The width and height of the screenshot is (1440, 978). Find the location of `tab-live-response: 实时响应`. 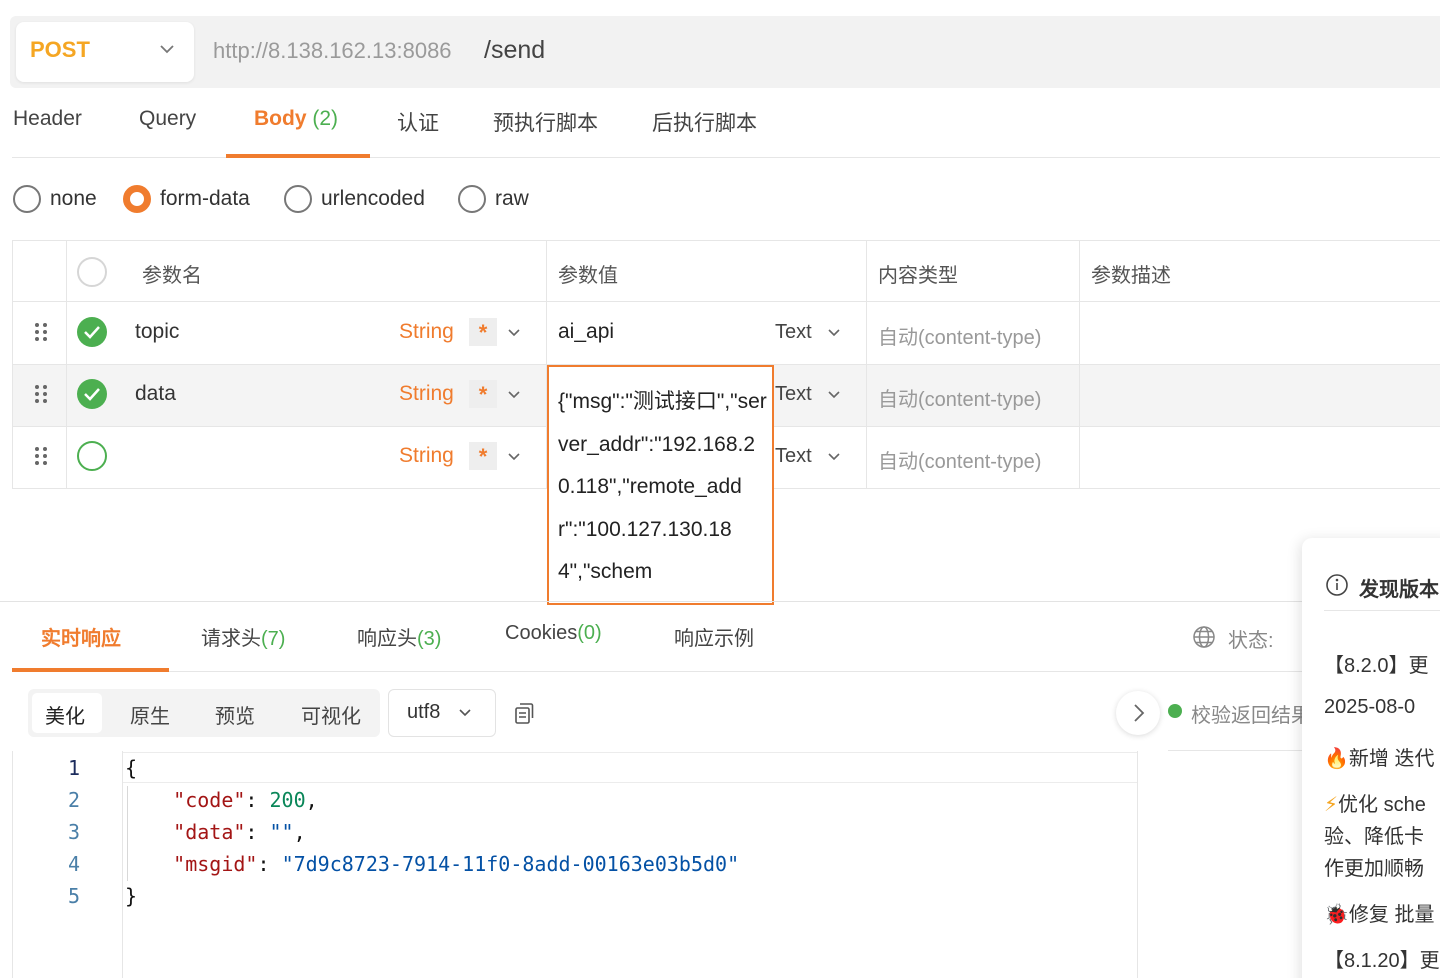

tab-live-response: 实时响应 is located at coordinates (81, 636).